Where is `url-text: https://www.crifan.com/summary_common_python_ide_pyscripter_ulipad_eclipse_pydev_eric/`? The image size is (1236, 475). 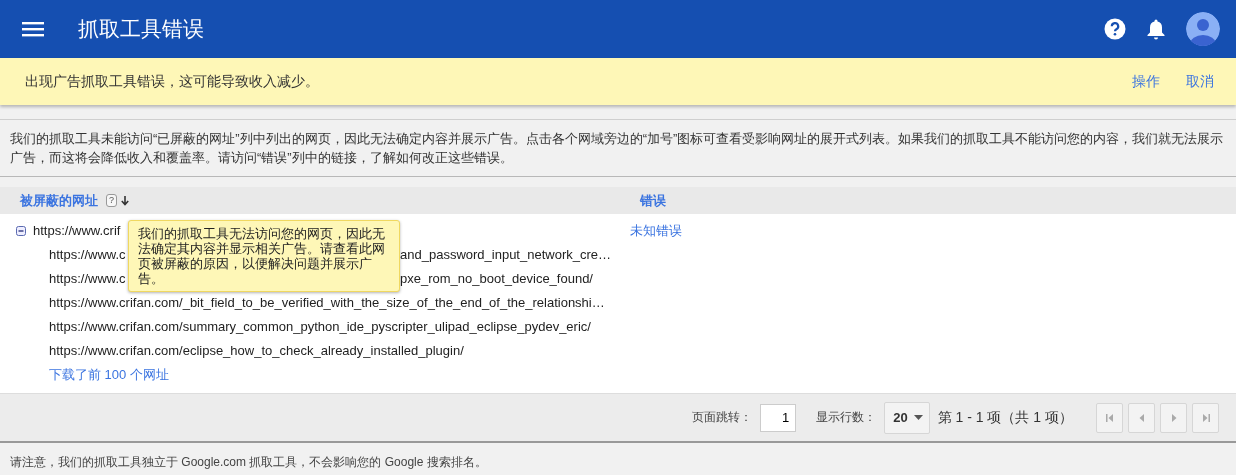 url-text: https://www.crifan.com/summary_common_python_ide_pyscripter_ulipad_eclipse_pydev_eric/ is located at coordinates (320, 327).